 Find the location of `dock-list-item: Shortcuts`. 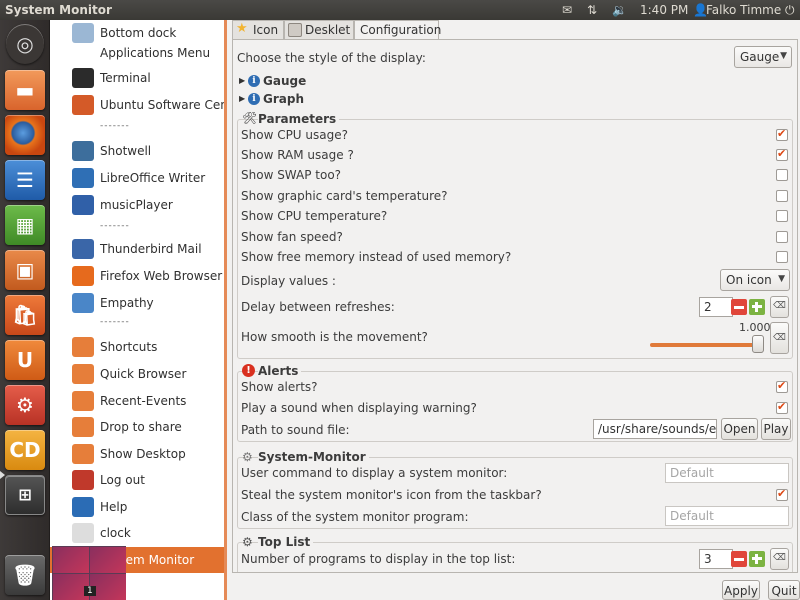

dock-list-item: Shortcuts is located at coordinates (137, 347).